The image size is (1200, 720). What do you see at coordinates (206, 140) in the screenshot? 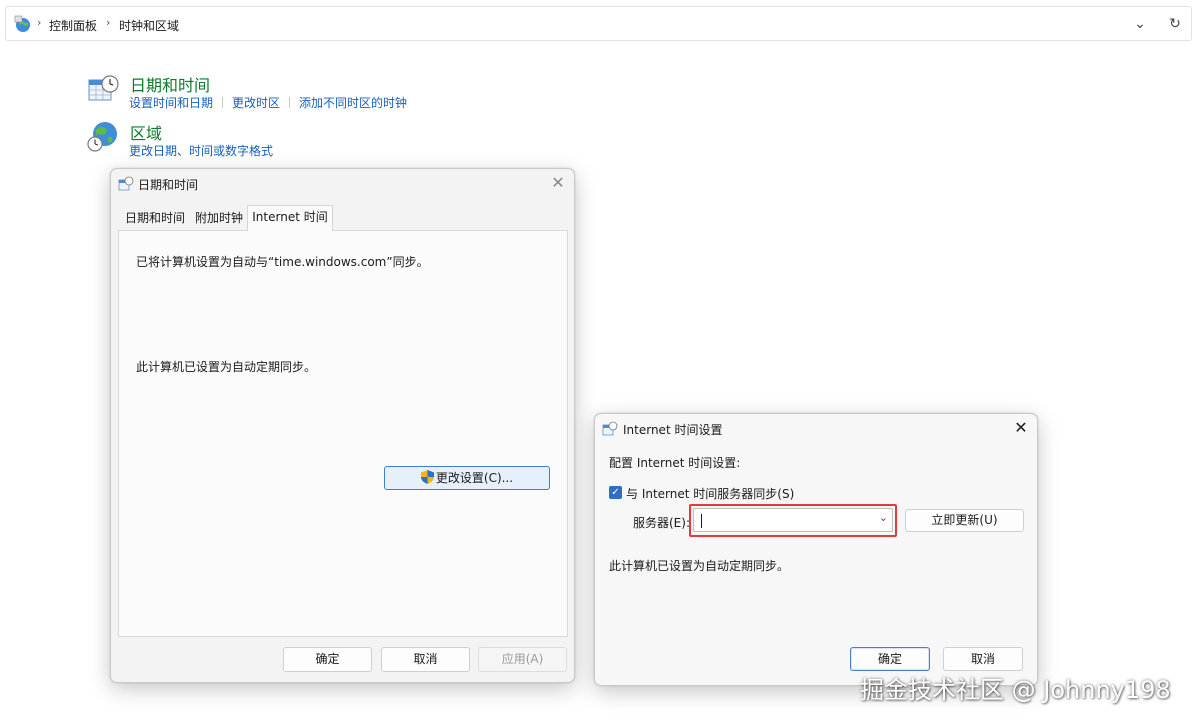
I see `category-region: 区域 更改日期、时间或数字格式` at bounding box center [206, 140].